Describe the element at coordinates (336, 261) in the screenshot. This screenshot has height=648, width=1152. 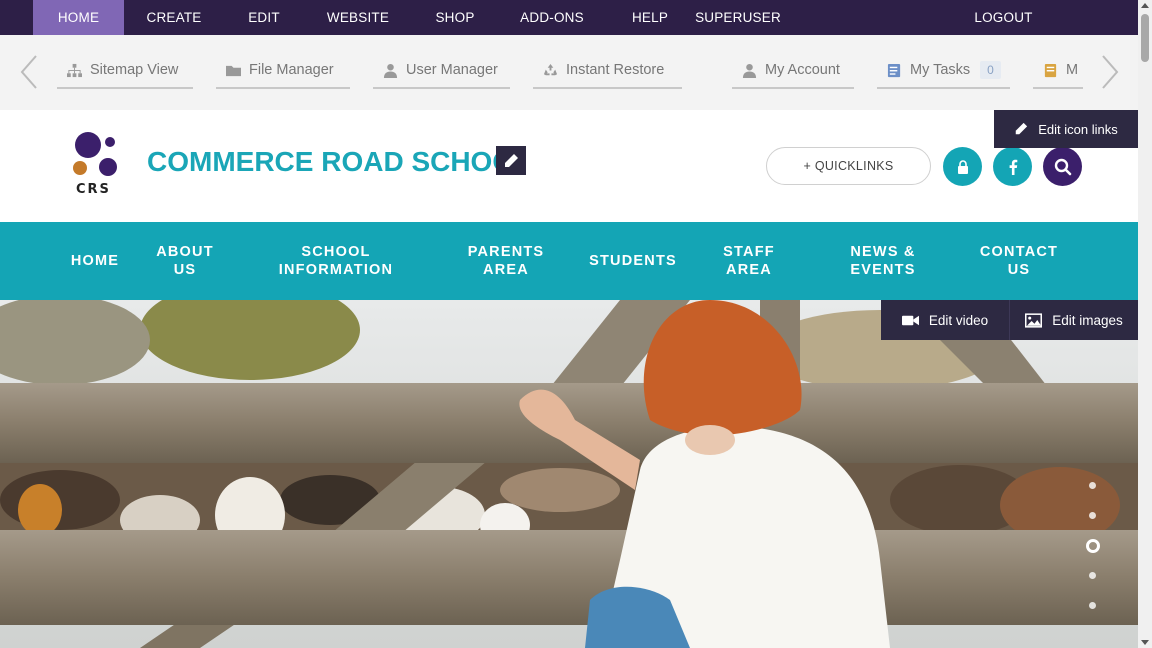
I see `nav-school-information: SCHOOL INFORMATION` at that location.